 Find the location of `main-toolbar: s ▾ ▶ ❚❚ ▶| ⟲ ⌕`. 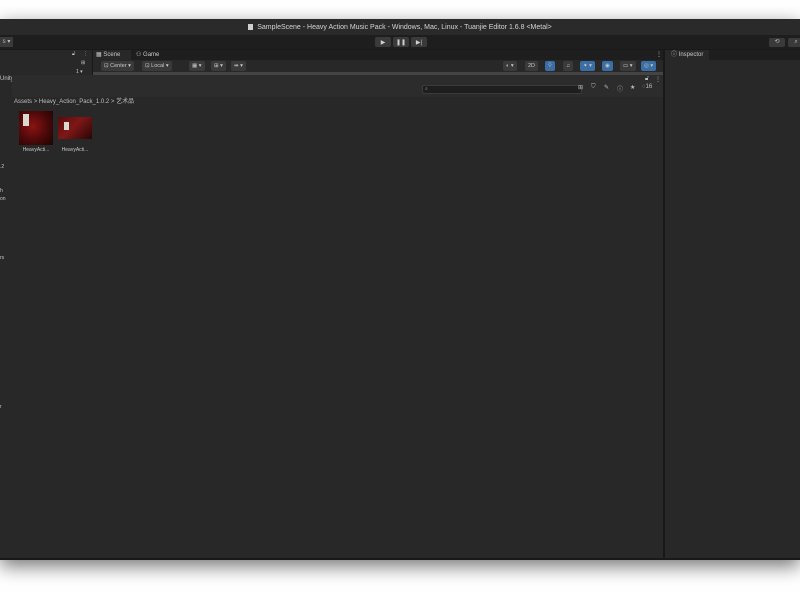

main-toolbar: s ▾ ▶ ❚❚ ▶| ⟲ ⌕ is located at coordinates (400, 42).